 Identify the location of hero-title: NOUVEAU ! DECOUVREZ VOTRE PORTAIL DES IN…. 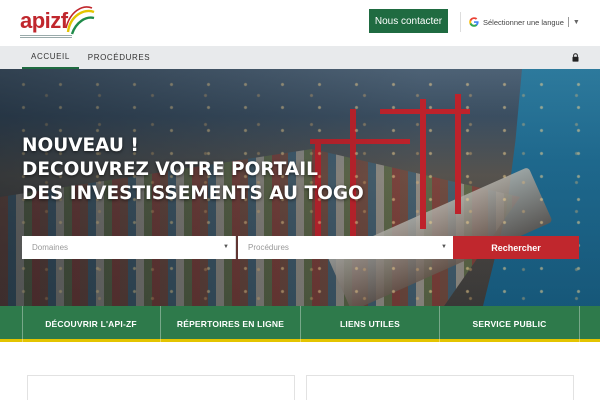
(193, 170).